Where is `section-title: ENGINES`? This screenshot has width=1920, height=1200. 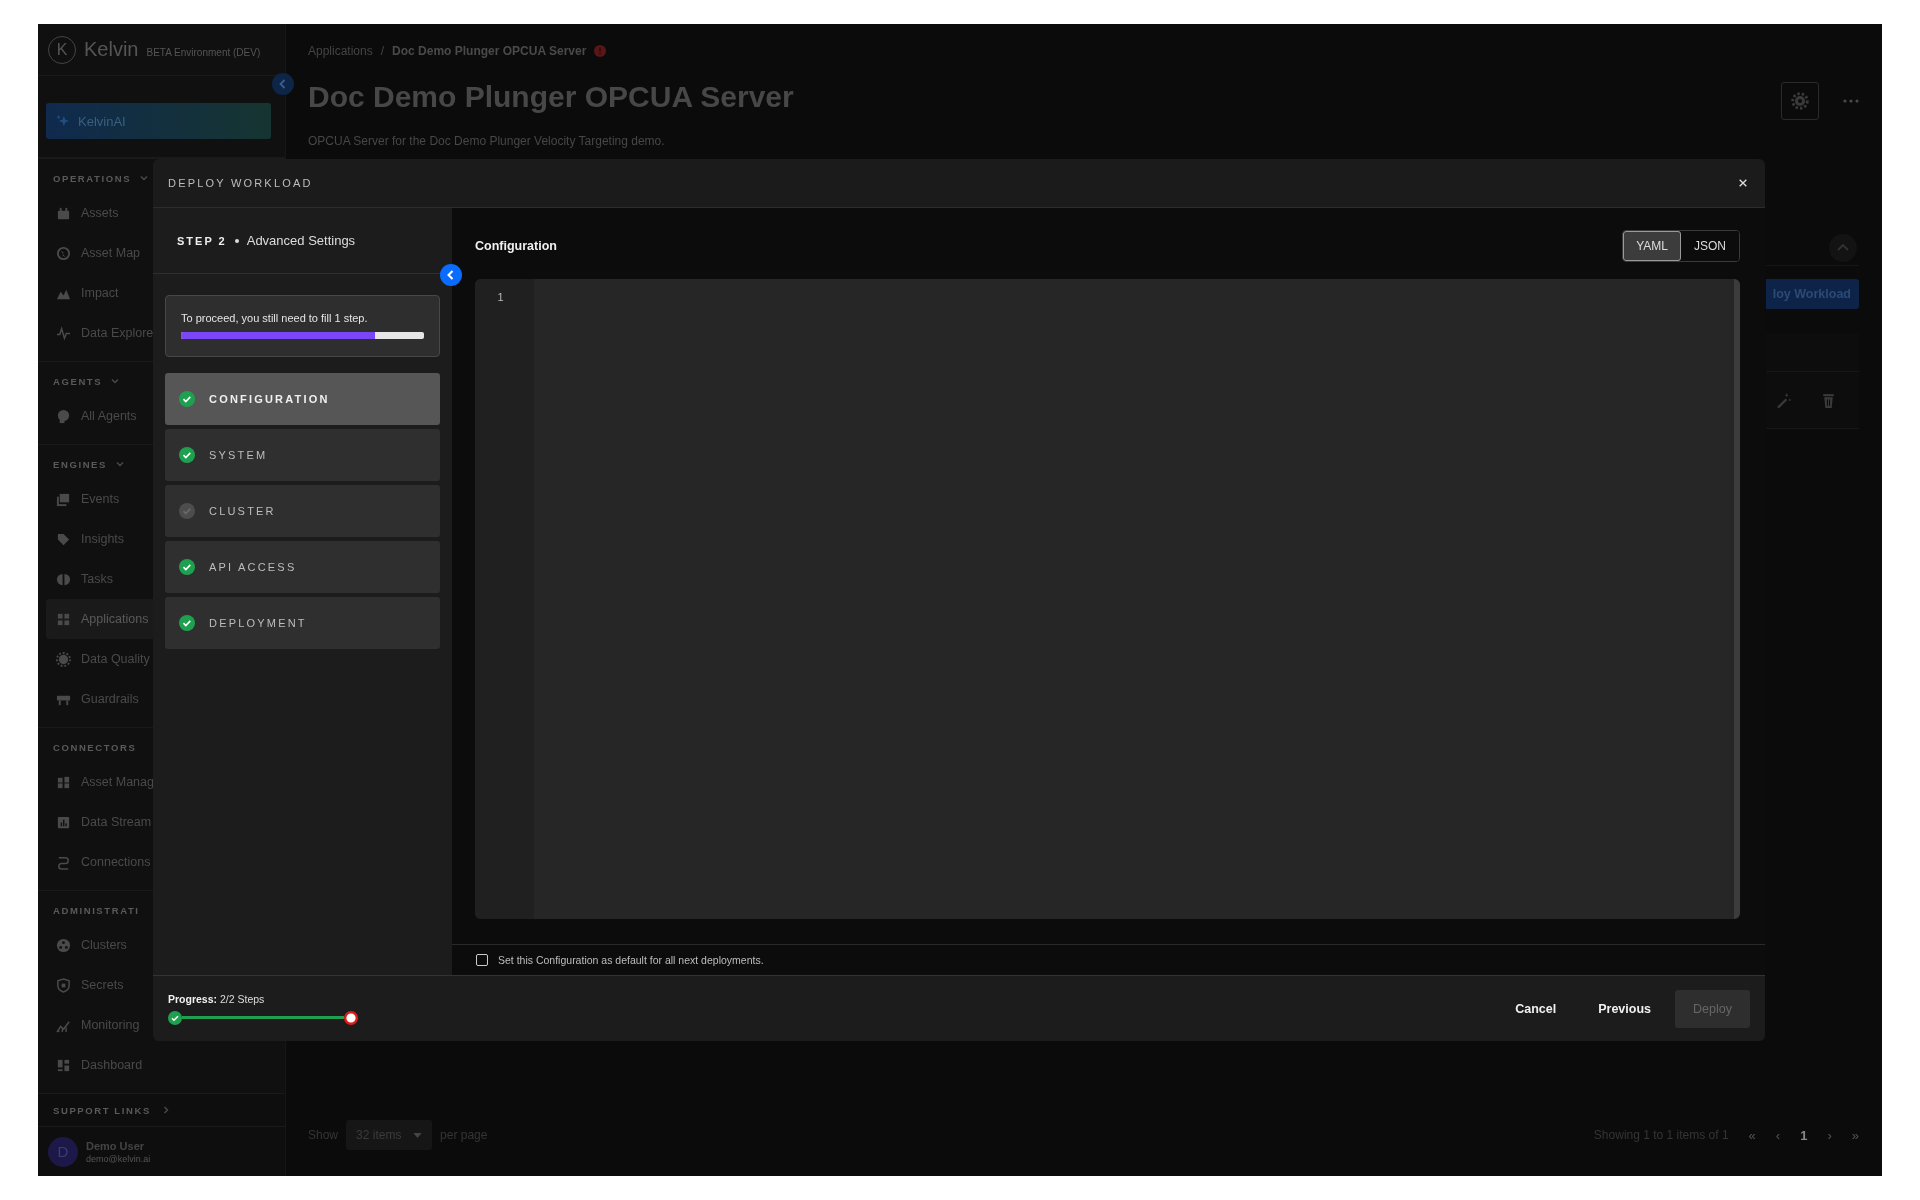 section-title: ENGINES is located at coordinates (80, 464).